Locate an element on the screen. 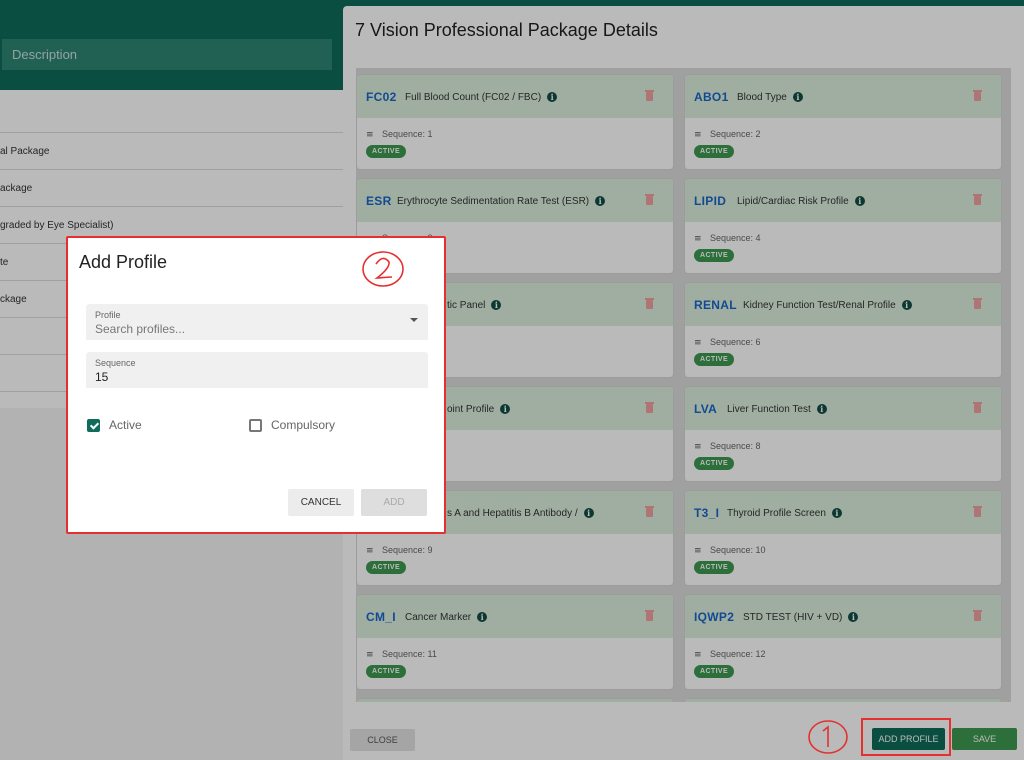  profile-label: Profile is located at coordinates (108, 315).